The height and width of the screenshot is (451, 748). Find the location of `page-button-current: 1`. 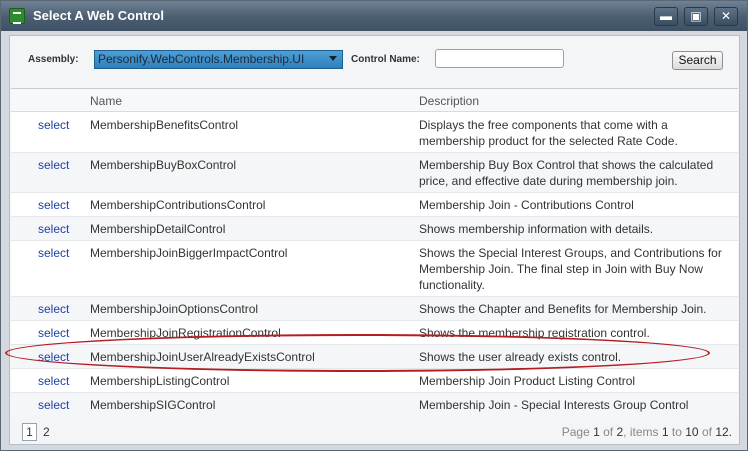

page-button-current: 1 is located at coordinates (29, 432).